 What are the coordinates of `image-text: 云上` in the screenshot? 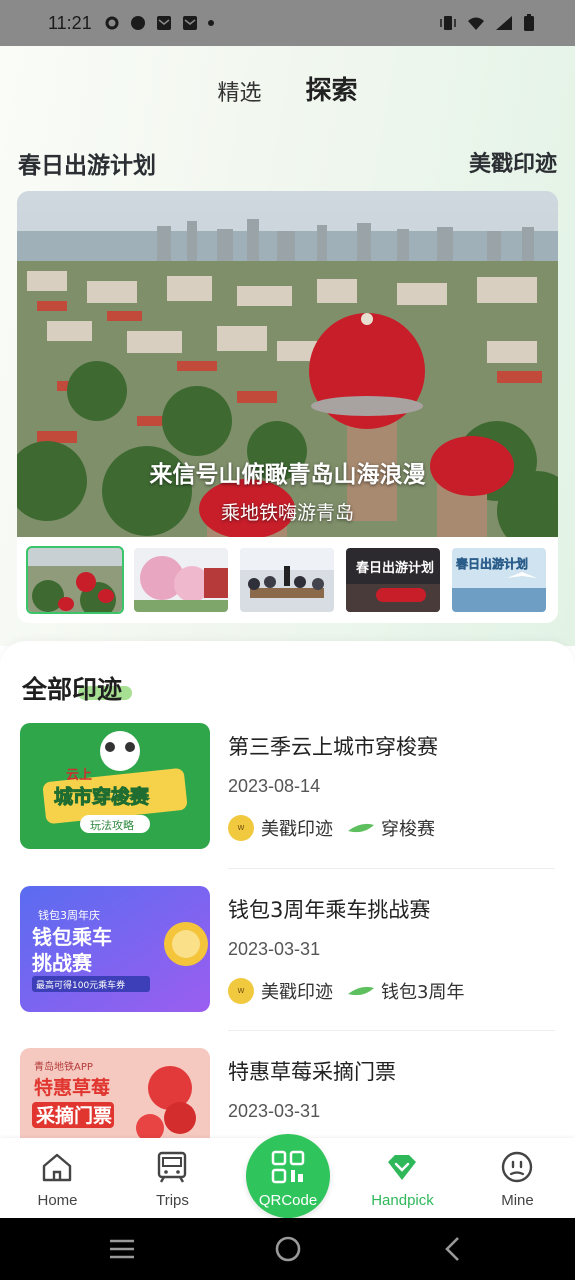 It's located at (79, 775).